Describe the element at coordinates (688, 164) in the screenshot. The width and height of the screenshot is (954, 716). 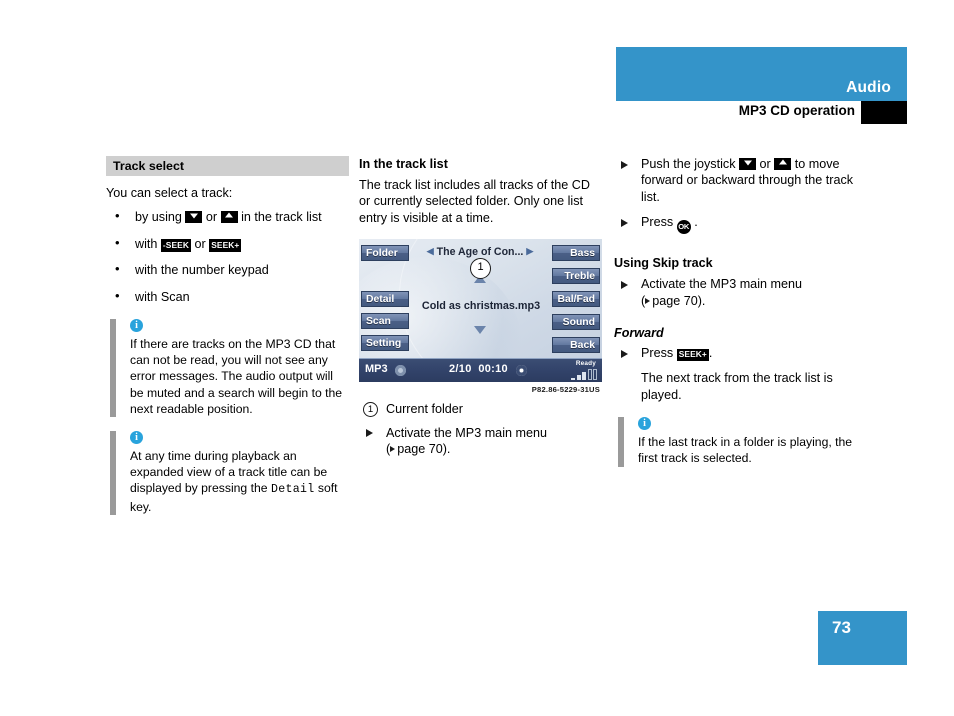
I see `step-text-before: Push the joystick` at that location.